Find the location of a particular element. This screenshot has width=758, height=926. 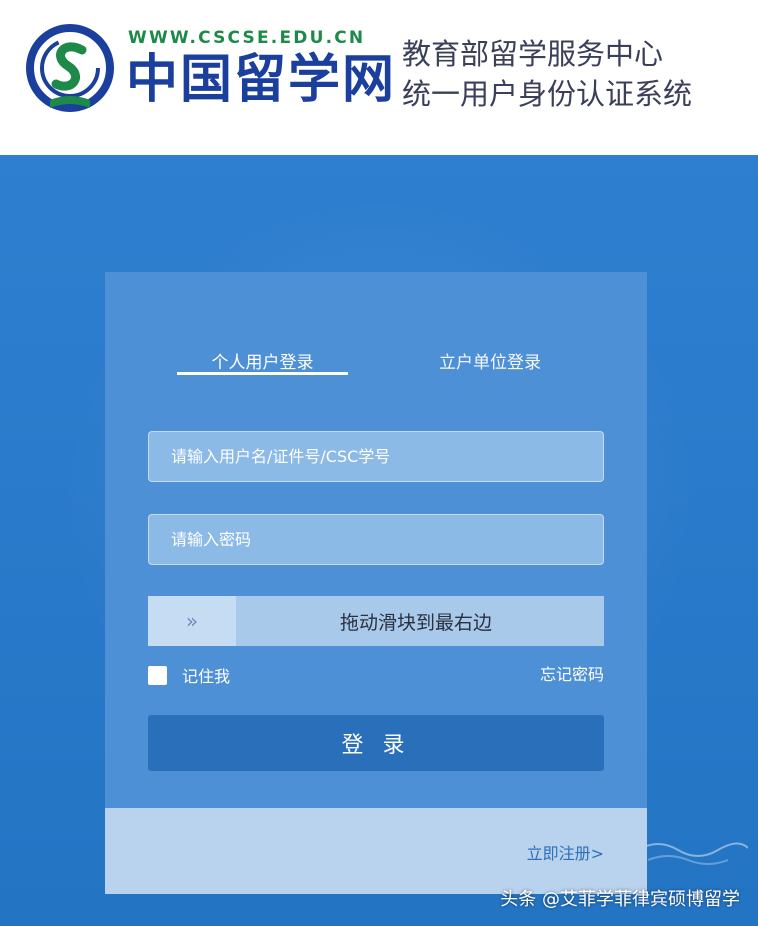

card-footer: 立即注册> is located at coordinates (376, 851).